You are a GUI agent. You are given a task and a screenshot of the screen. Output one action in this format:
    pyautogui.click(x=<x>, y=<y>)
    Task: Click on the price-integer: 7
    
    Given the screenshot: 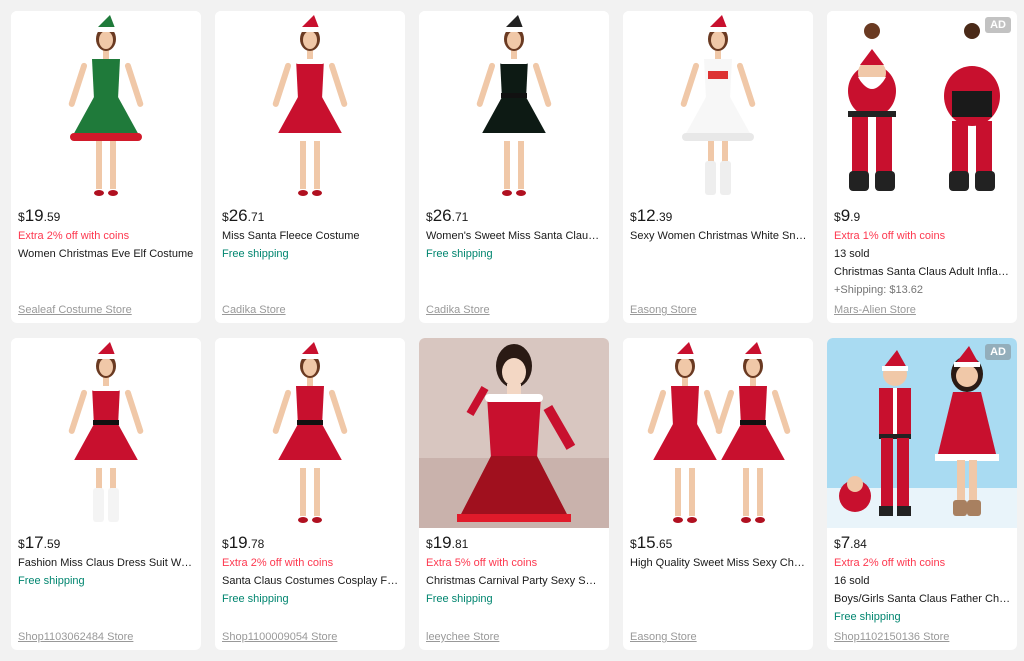 What is the action you would take?
    pyautogui.click(x=845, y=542)
    